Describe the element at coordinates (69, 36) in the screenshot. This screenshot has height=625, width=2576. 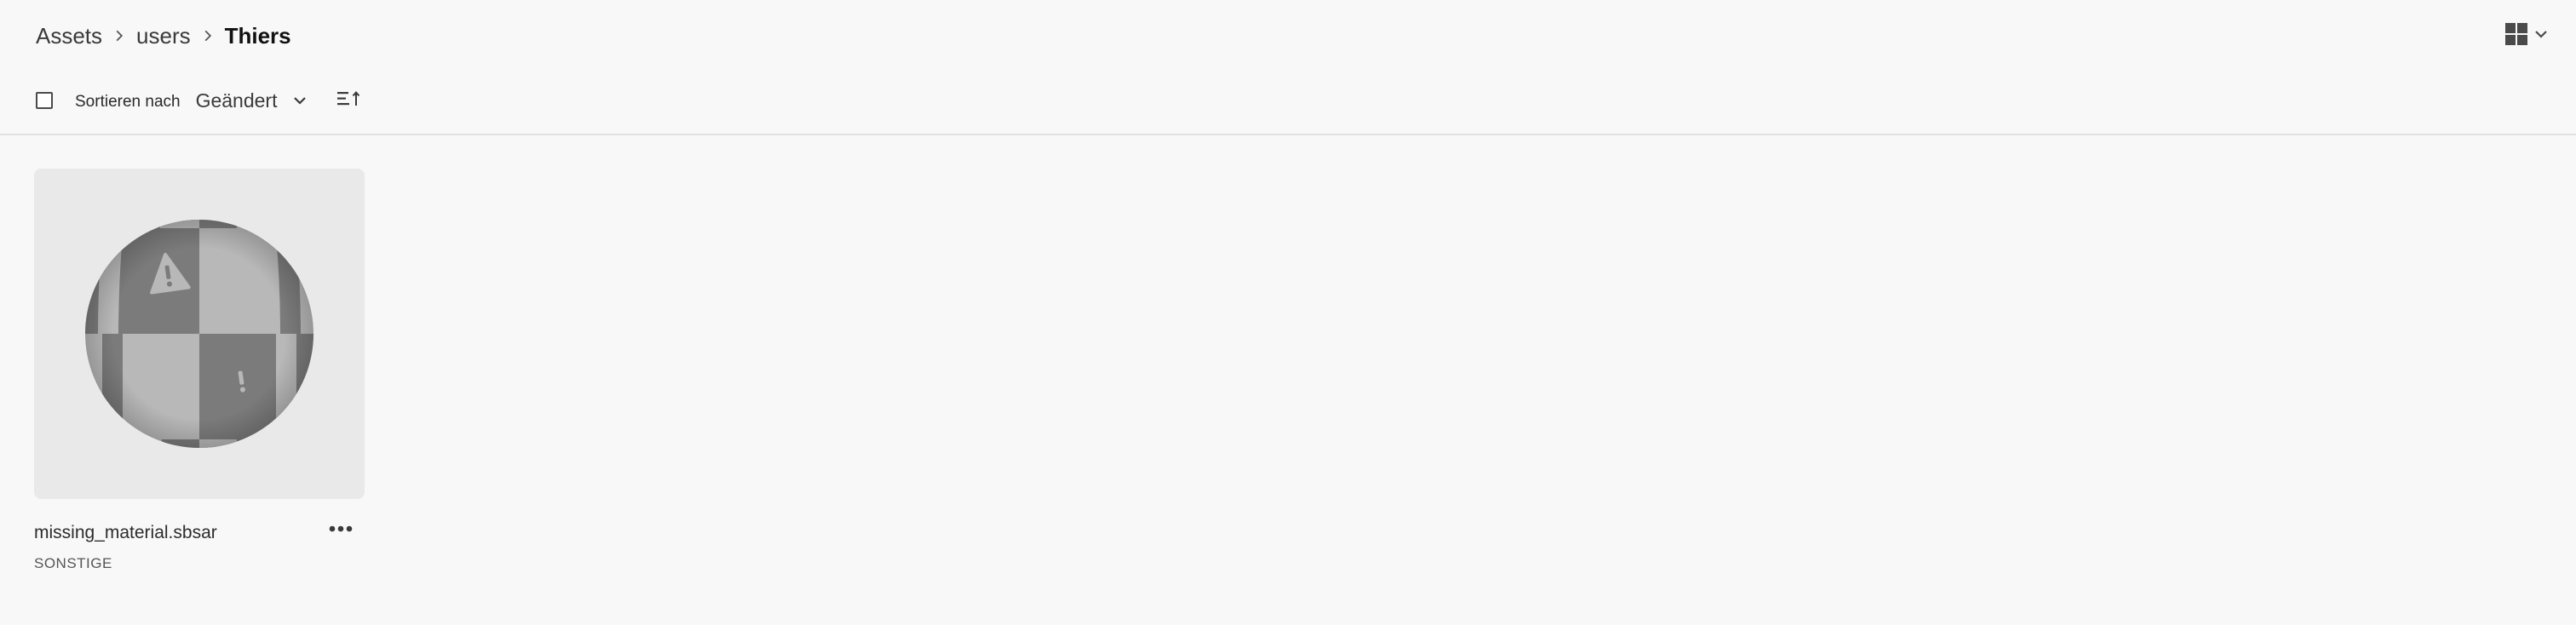
I see `breadcrumb-item-assets: Assets` at that location.